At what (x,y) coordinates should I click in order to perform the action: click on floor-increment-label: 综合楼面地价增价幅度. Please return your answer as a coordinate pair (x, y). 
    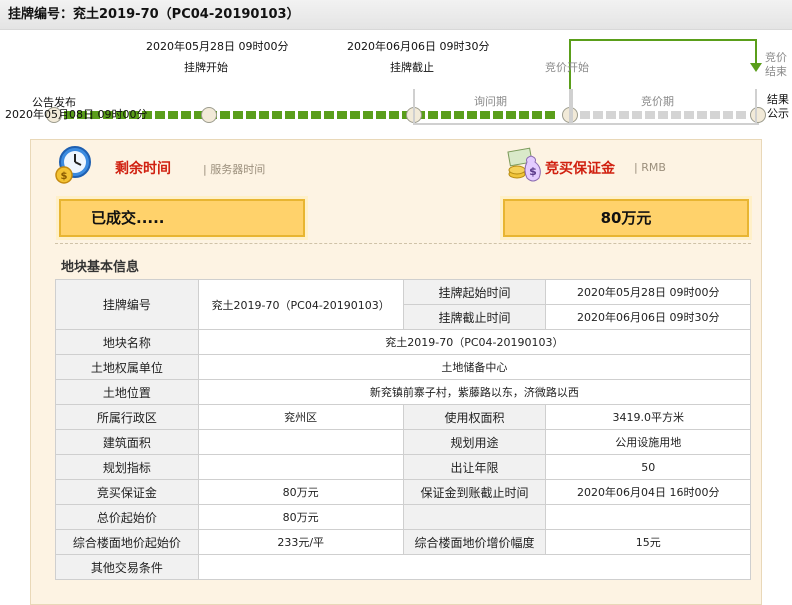
    Looking at the image, I should click on (474, 542).